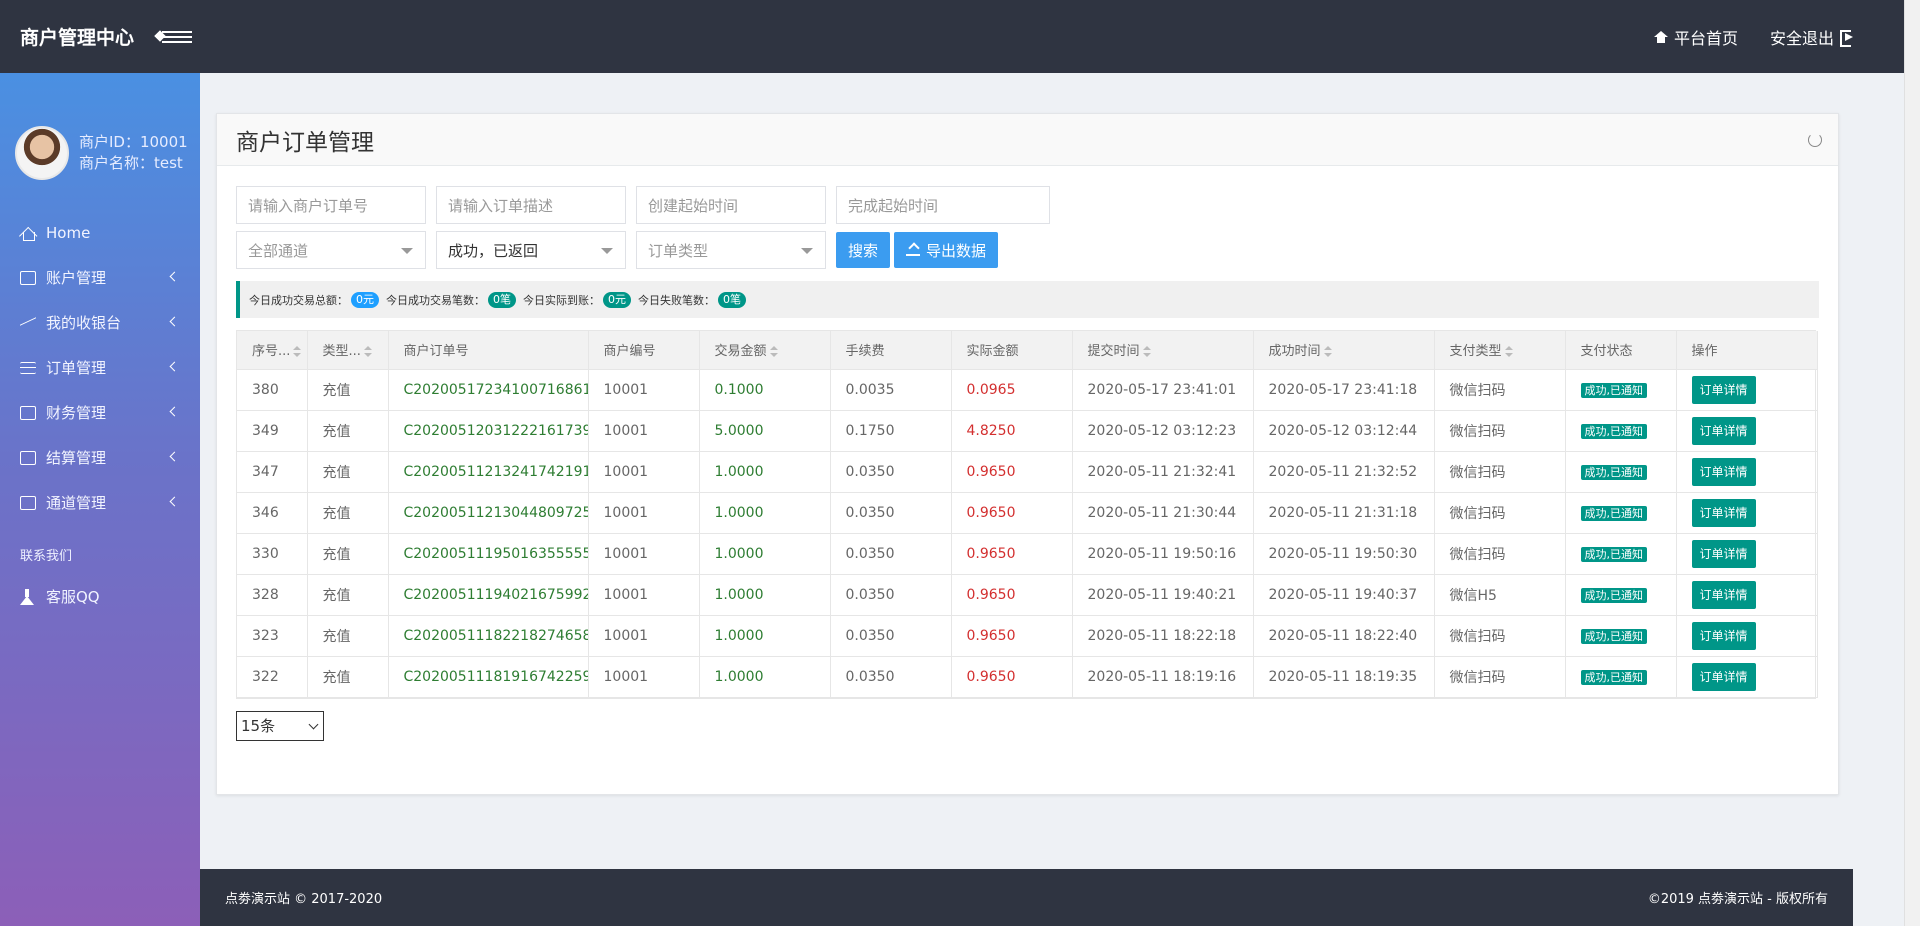 Image resolution: width=1920 pixels, height=926 pixels. Describe the element at coordinates (84, 323) in the screenshot. I see `sidebar-item-label: 我的收银台` at that location.